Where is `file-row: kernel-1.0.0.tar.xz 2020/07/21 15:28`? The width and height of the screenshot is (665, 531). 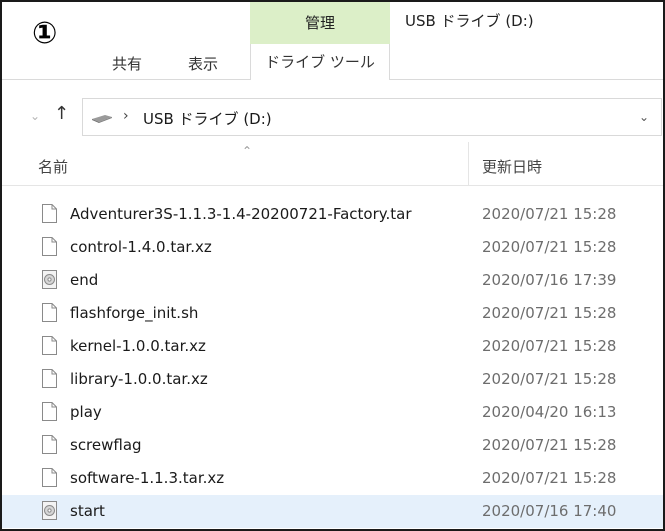
file-row: kernel-1.0.0.tar.xz 2020/07/21 15:28 is located at coordinates (332, 346).